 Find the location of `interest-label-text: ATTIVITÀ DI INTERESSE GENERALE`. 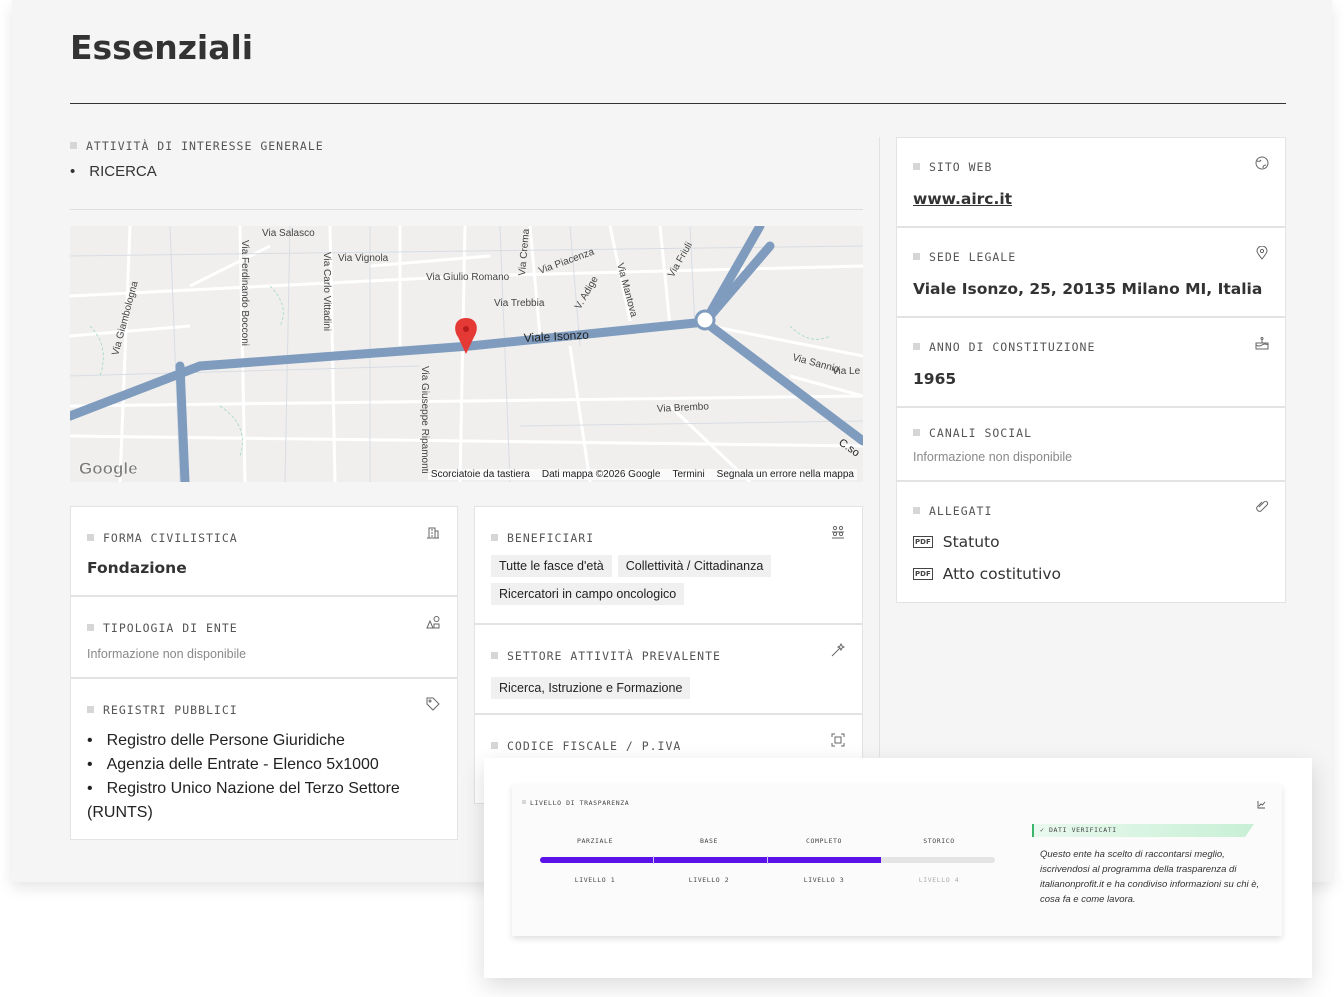

interest-label-text: ATTIVITÀ DI INTERESSE GENERALE is located at coordinates (205, 146).